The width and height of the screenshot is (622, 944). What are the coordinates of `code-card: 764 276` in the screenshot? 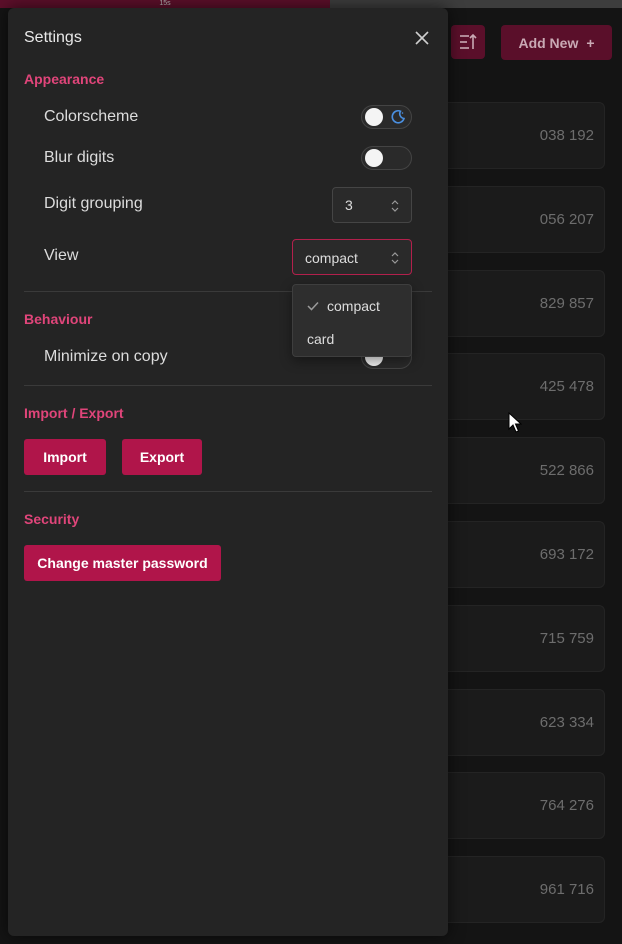 It's located at (517, 805).